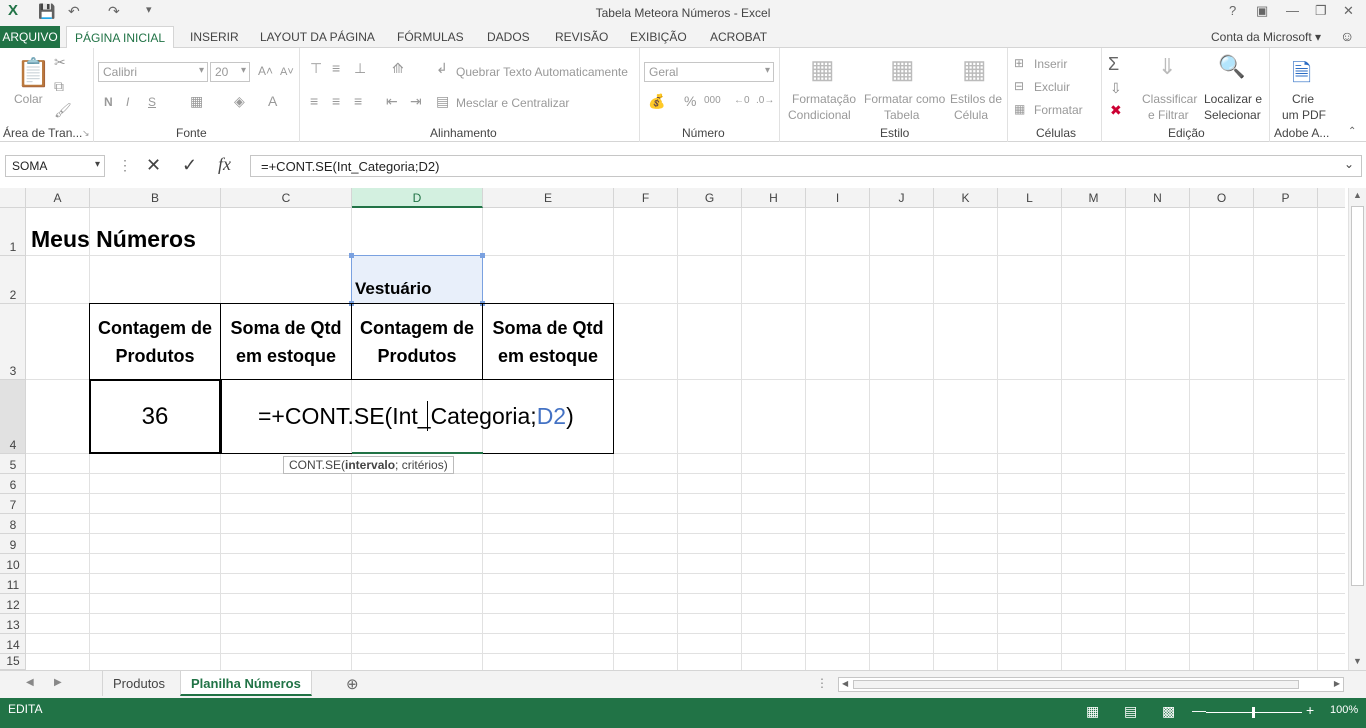 The height and width of the screenshot is (728, 1366). What do you see at coordinates (30, 37) in the screenshot?
I see `tab-arquivo: ARQUIVO` at bounding box center [30, 37].